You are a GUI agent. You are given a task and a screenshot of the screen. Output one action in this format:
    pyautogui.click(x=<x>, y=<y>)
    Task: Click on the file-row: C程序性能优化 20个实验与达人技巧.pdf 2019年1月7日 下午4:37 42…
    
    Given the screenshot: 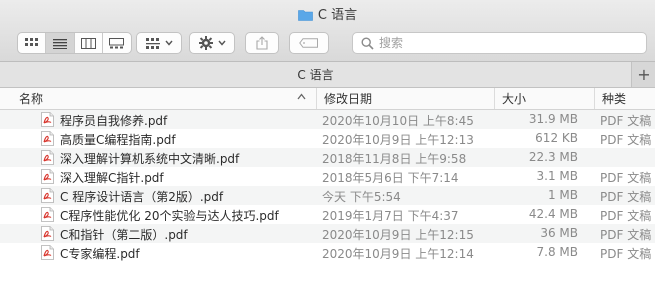 What is the action you would take?
    pyautogui.click(x=327, y=214)
    